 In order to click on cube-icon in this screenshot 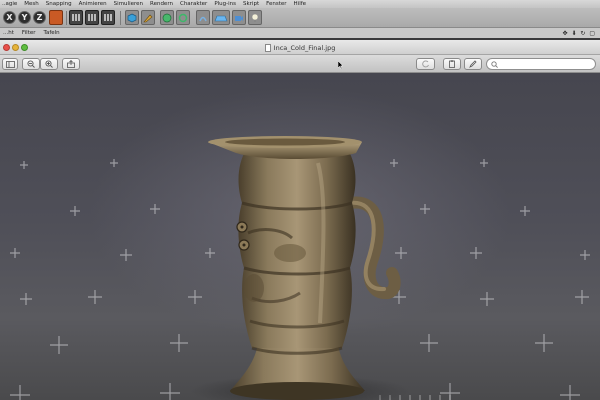, I will do `click(132, 17)`.